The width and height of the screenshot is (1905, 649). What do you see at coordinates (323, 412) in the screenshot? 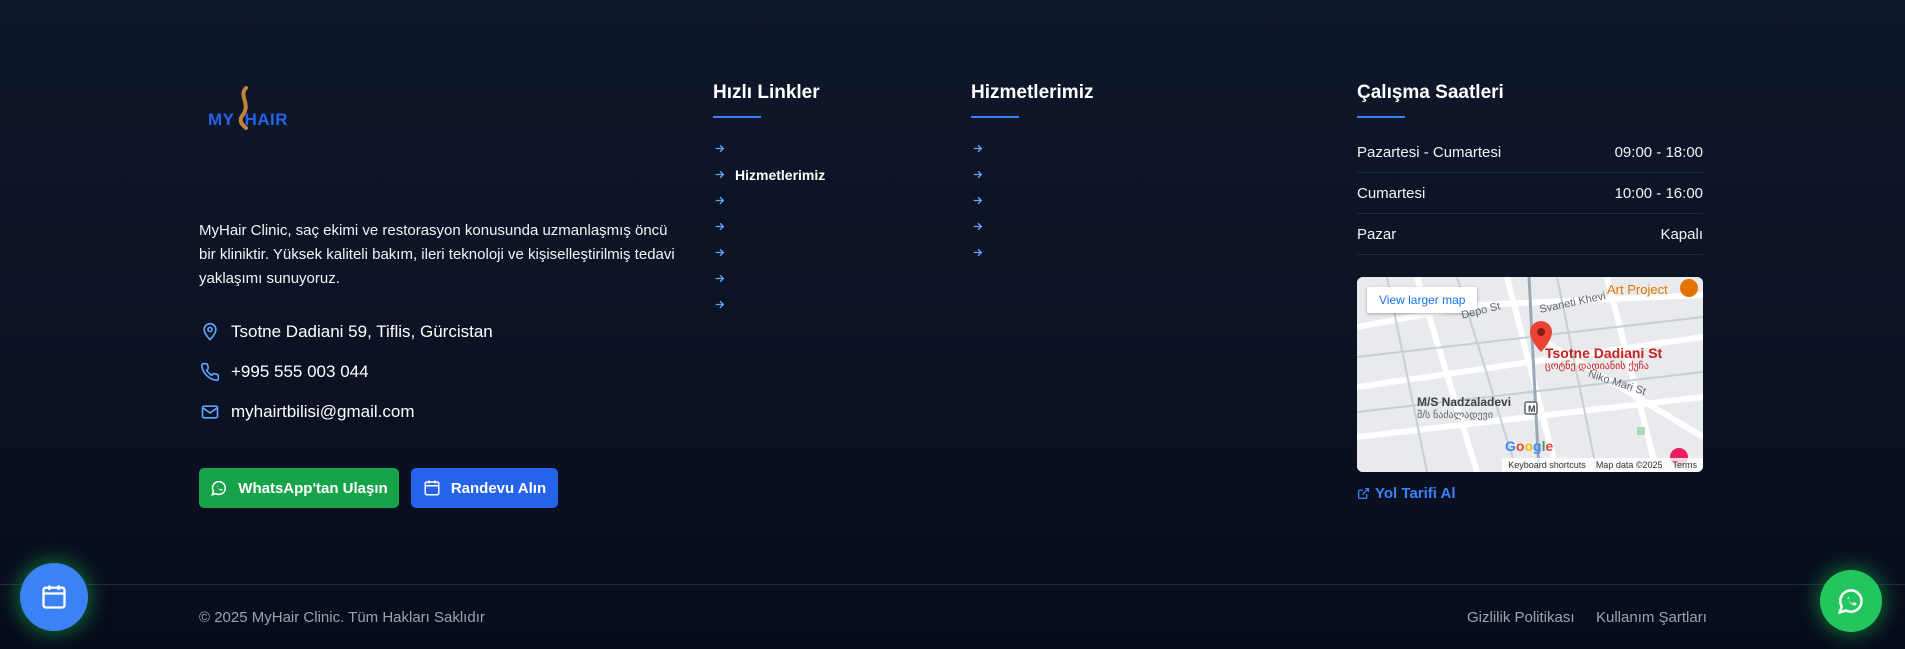
I see `email-text: myhairtbilisi@gmail.com` at bounding box center [323, 412].